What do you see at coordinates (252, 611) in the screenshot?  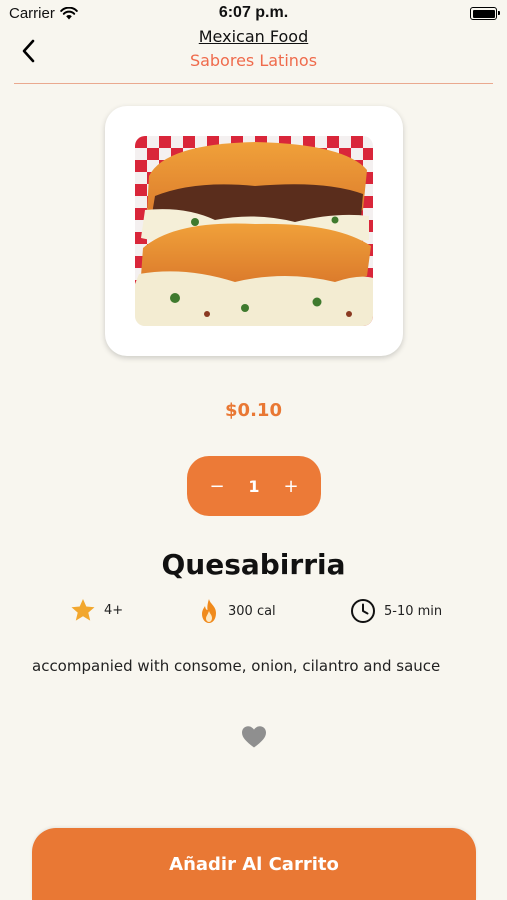 I see `calories-label: 300 cal` at bounding box center [252, 611].